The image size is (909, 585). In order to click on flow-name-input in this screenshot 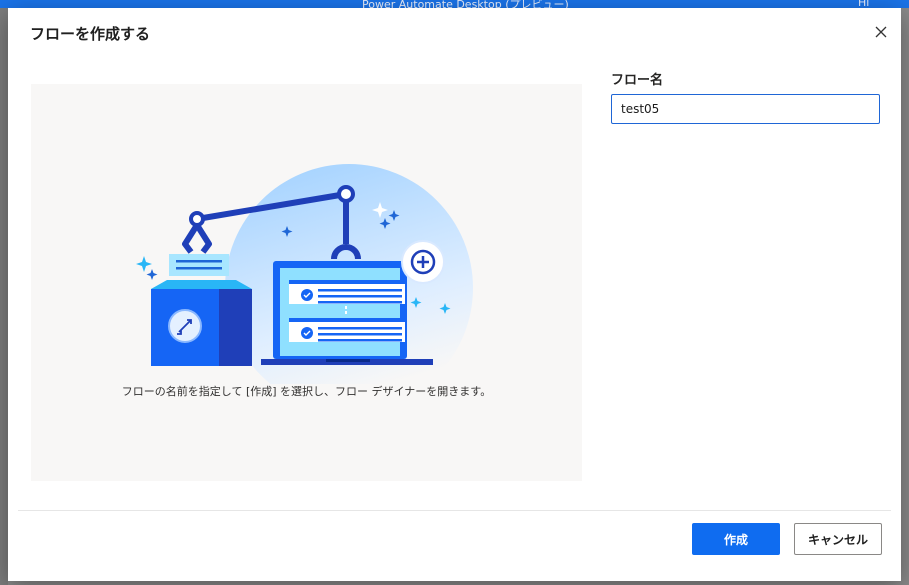, I will do `click(745, 109)`.